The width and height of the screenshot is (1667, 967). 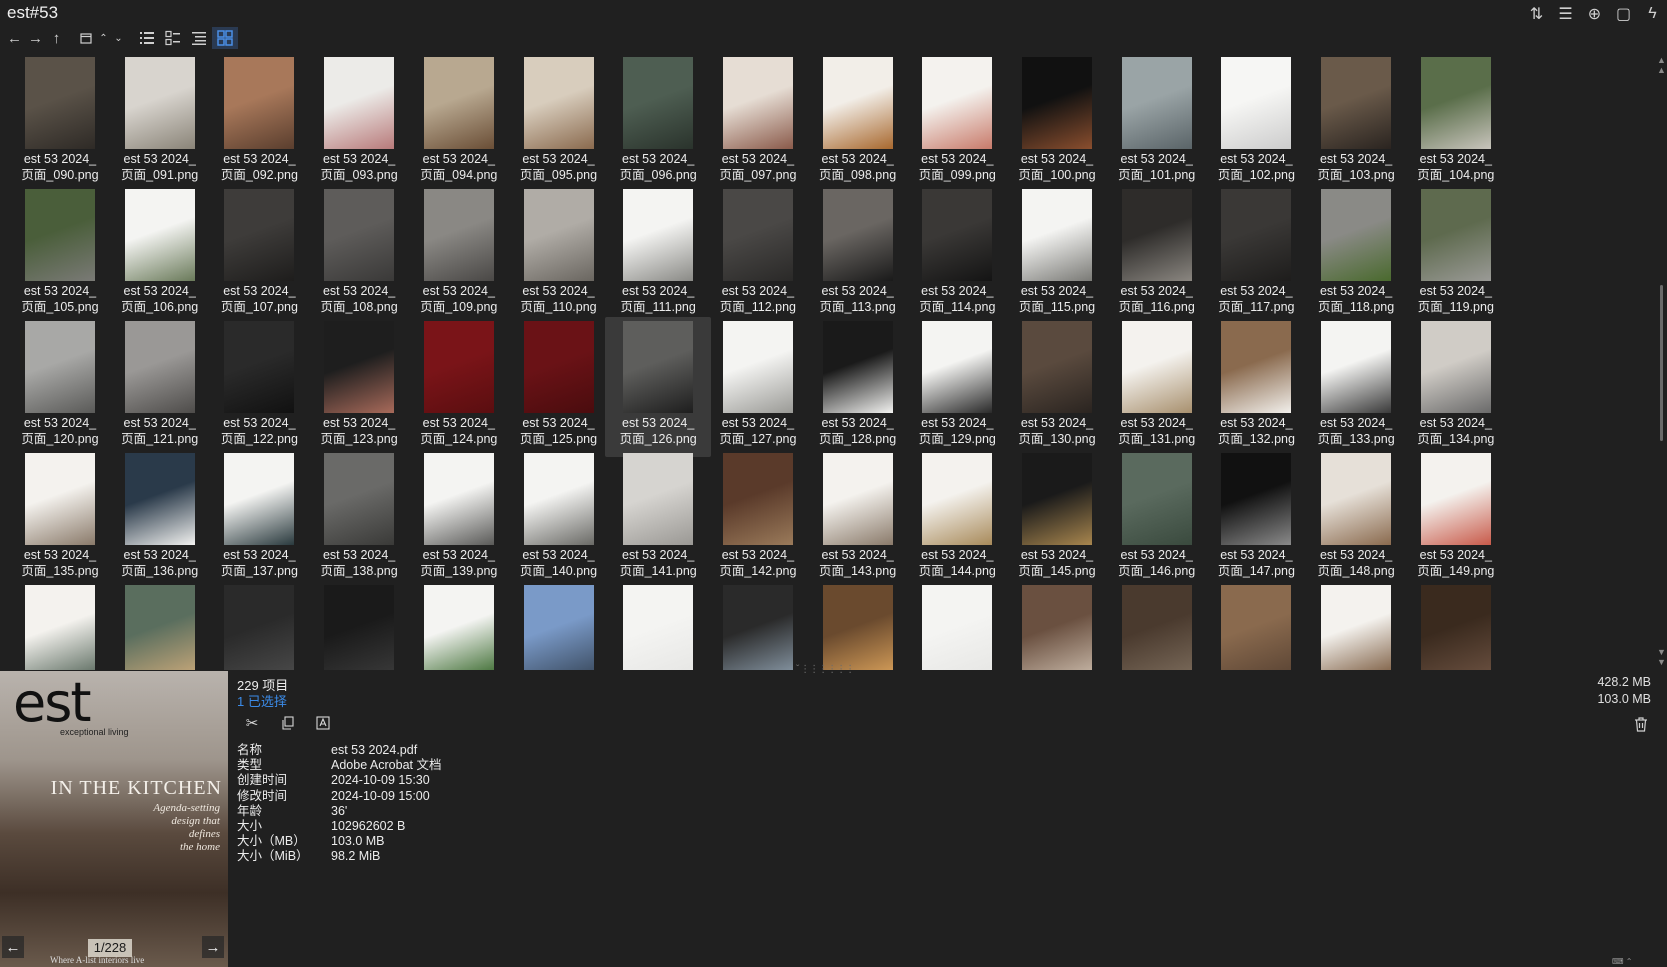 What do you see at coordinates (1057, 123) in the screenshot?
I see `thumbnail-item: est 53 2024_ 页面_100.png` at bounding box center [1057, 123].